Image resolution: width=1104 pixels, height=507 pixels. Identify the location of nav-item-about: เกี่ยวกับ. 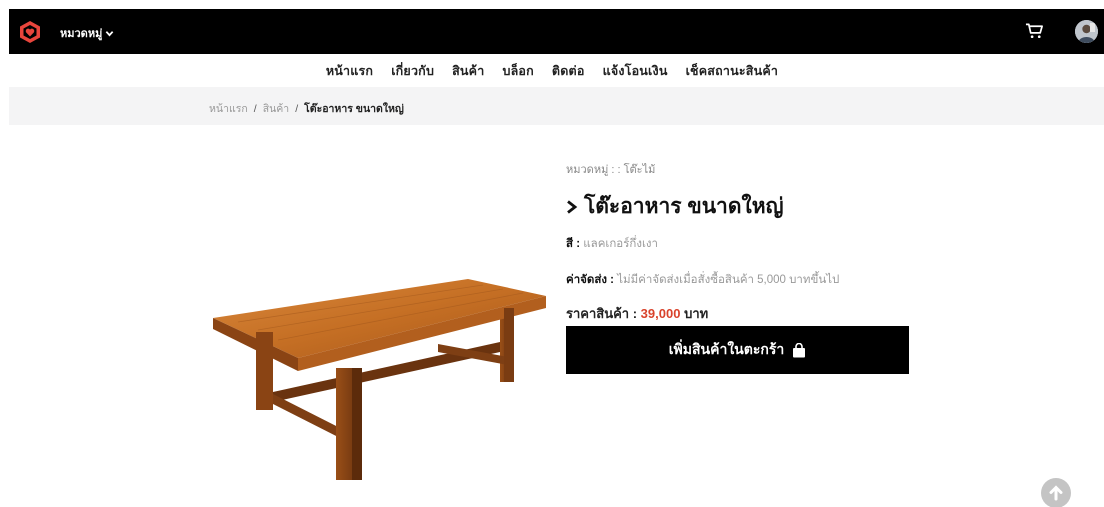
(412, 71).